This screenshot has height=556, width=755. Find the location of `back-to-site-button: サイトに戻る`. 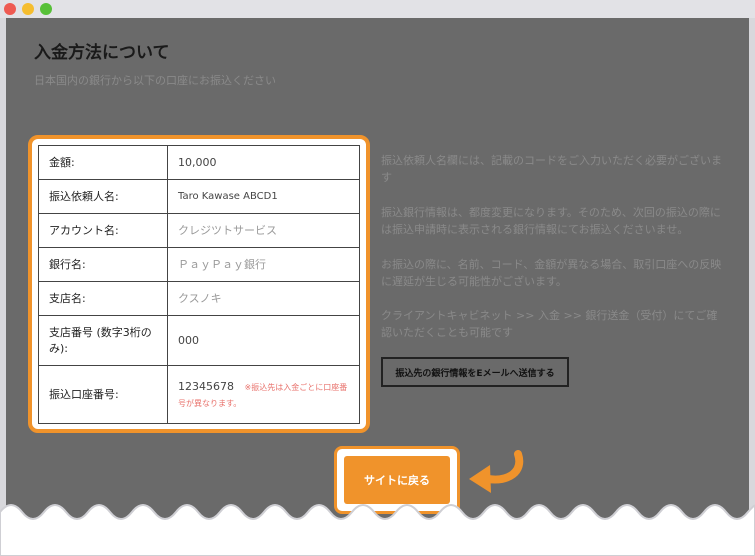

back-to-site-button: サイトに戻る is located at coordinates (397, 480).